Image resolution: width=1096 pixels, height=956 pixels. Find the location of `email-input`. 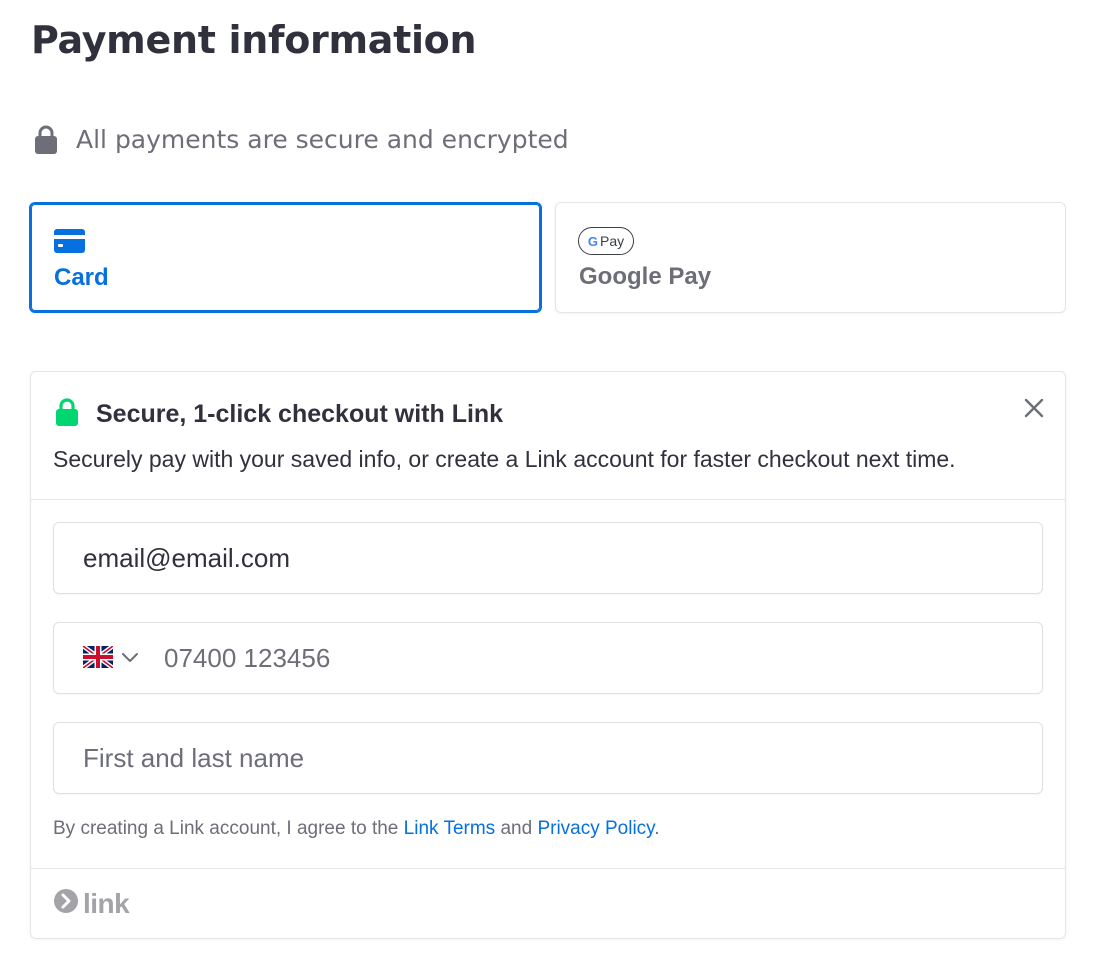

email-input is located at coordinates (548, 558).